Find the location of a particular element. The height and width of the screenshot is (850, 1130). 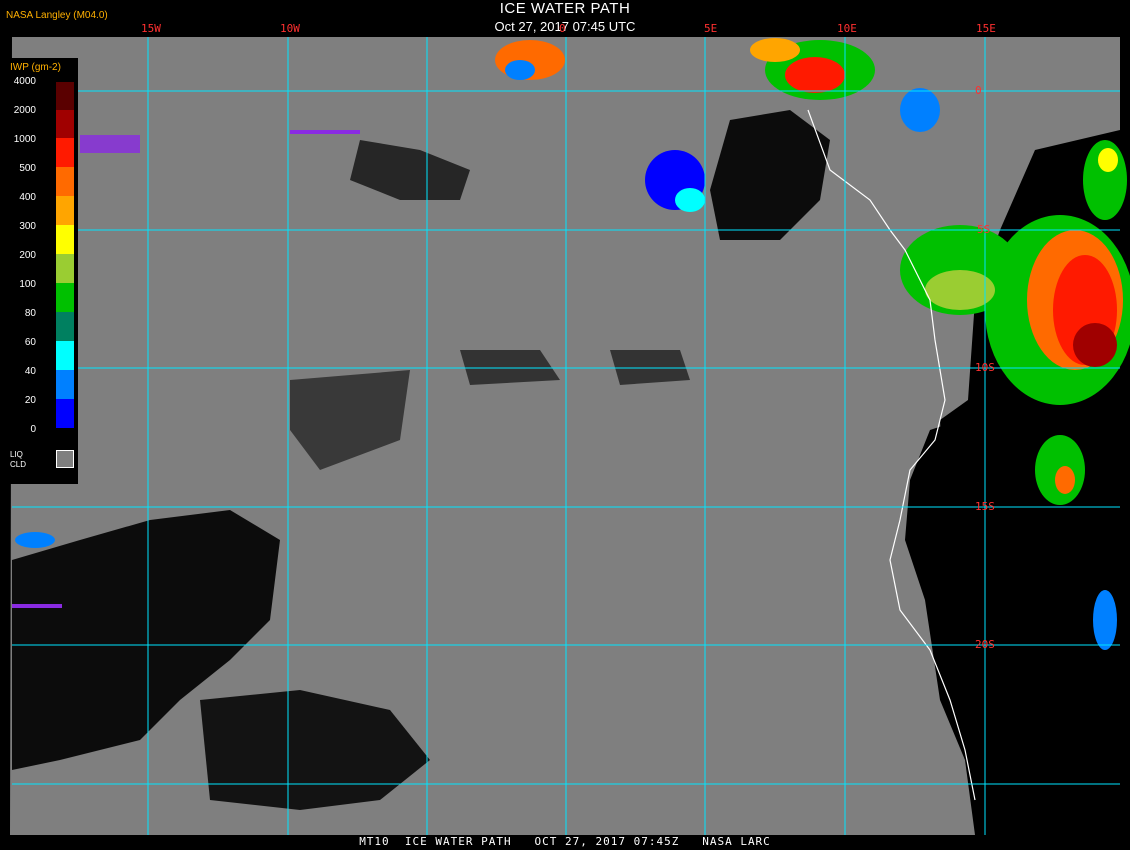

legend-level: 80 is located at coordinates (30, 313).